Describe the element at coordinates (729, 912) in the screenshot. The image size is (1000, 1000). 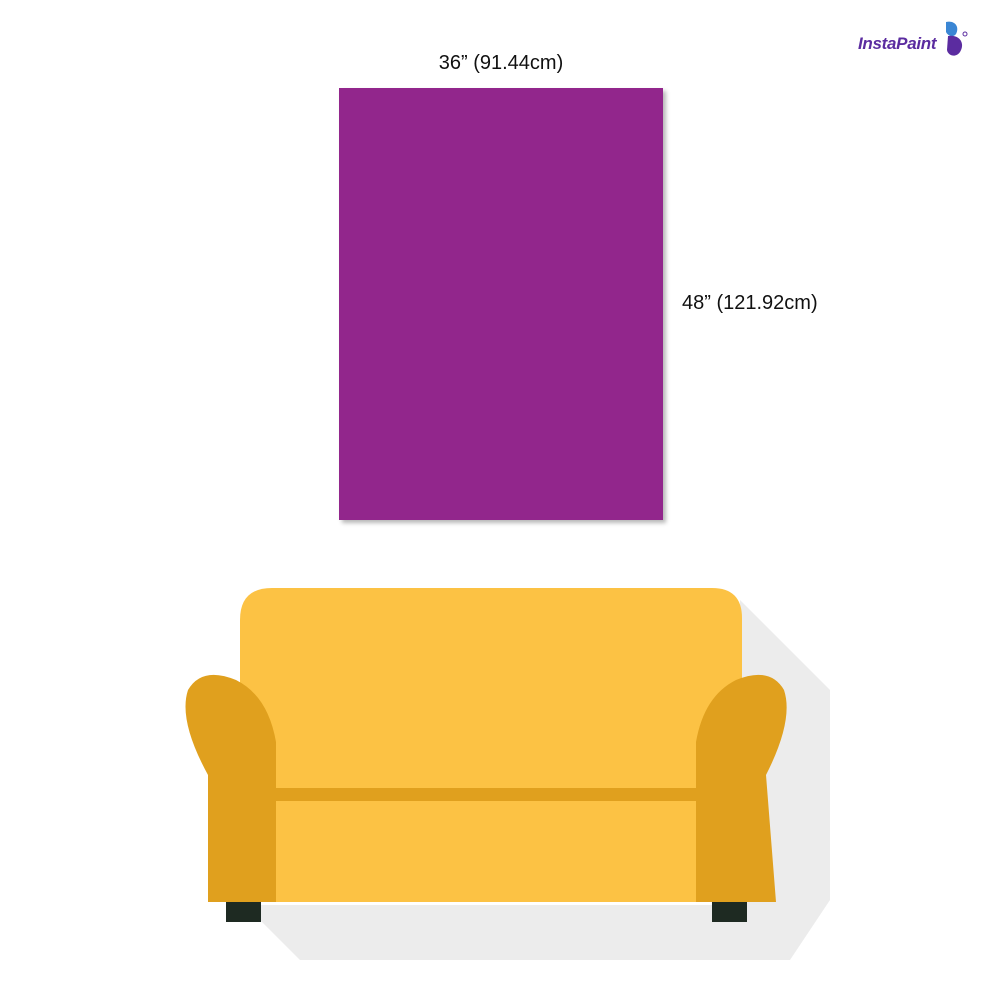
I see `sofa-right-leg` at that location.